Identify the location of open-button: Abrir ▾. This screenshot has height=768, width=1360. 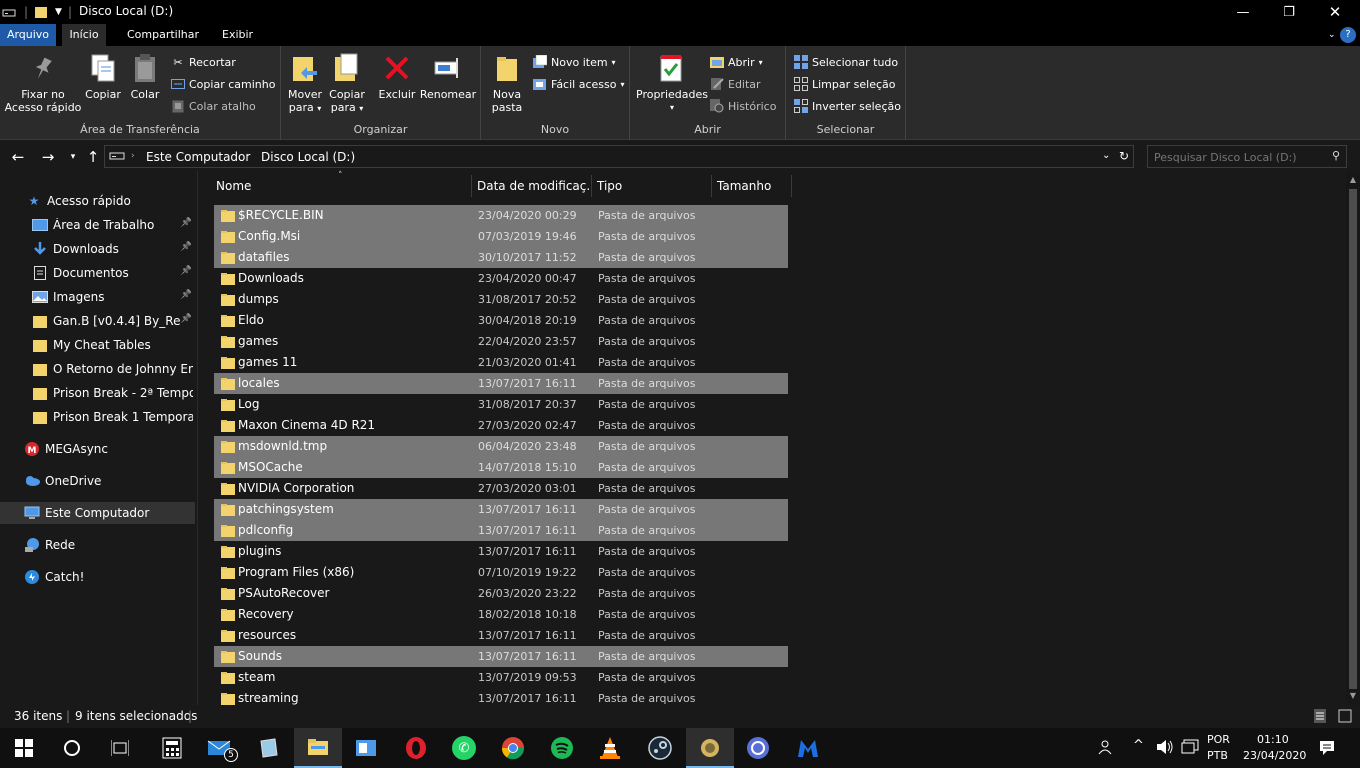
(736, 62).